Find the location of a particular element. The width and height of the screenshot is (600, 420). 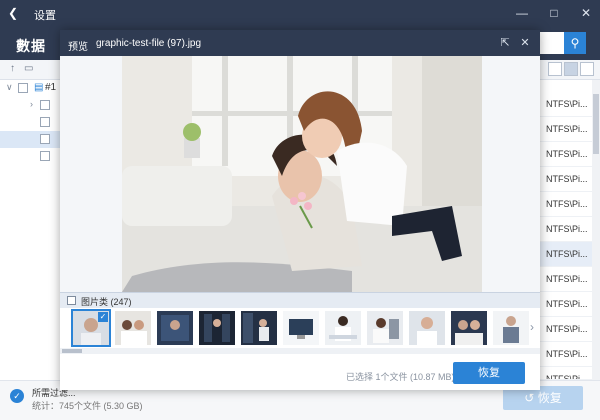

expand-icon: ∨ is located at coordinates (9, 87).